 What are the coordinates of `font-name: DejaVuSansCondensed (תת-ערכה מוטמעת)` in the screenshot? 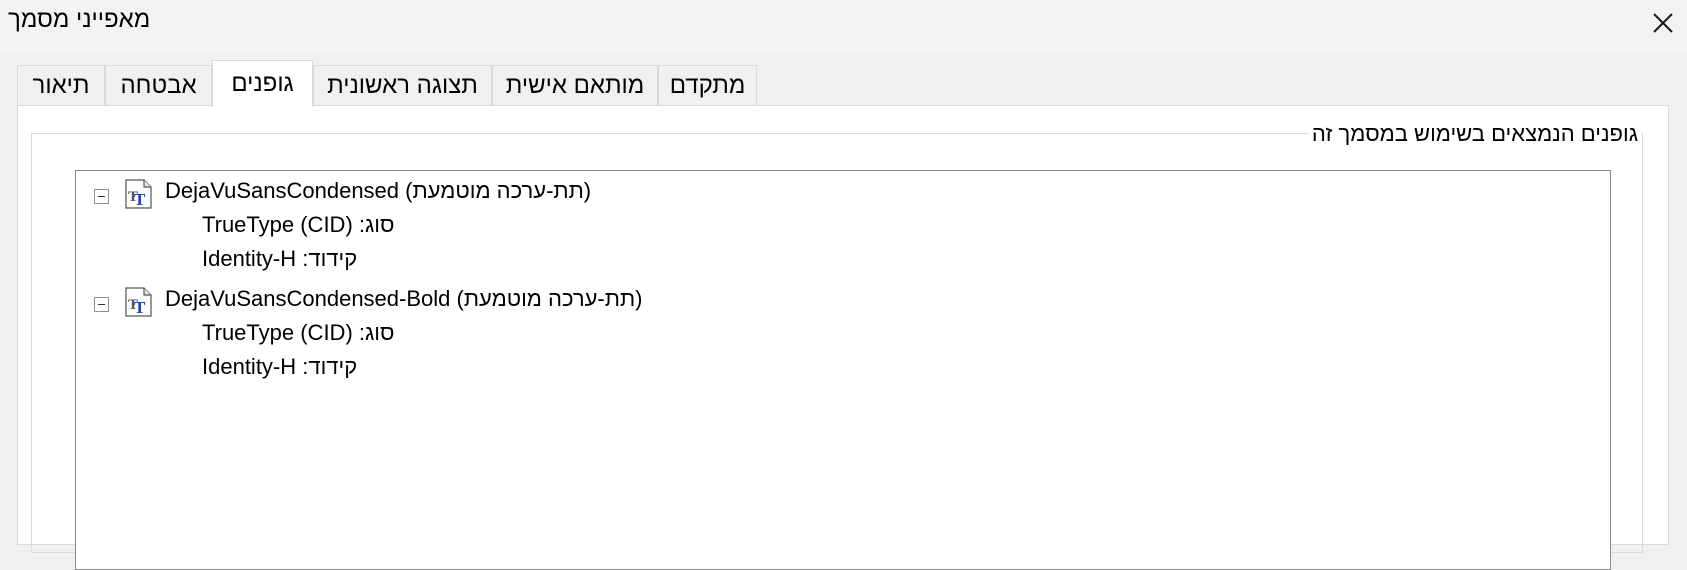 It's located at (378, 190).